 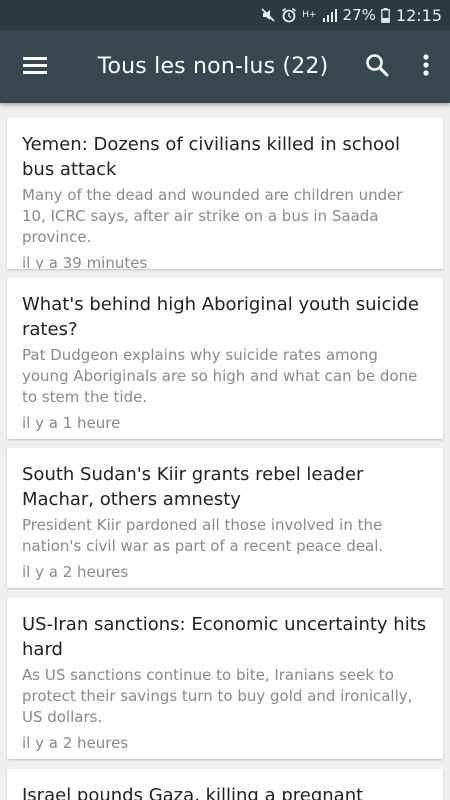 I want to click on search-button, so click(x=377, y=66).